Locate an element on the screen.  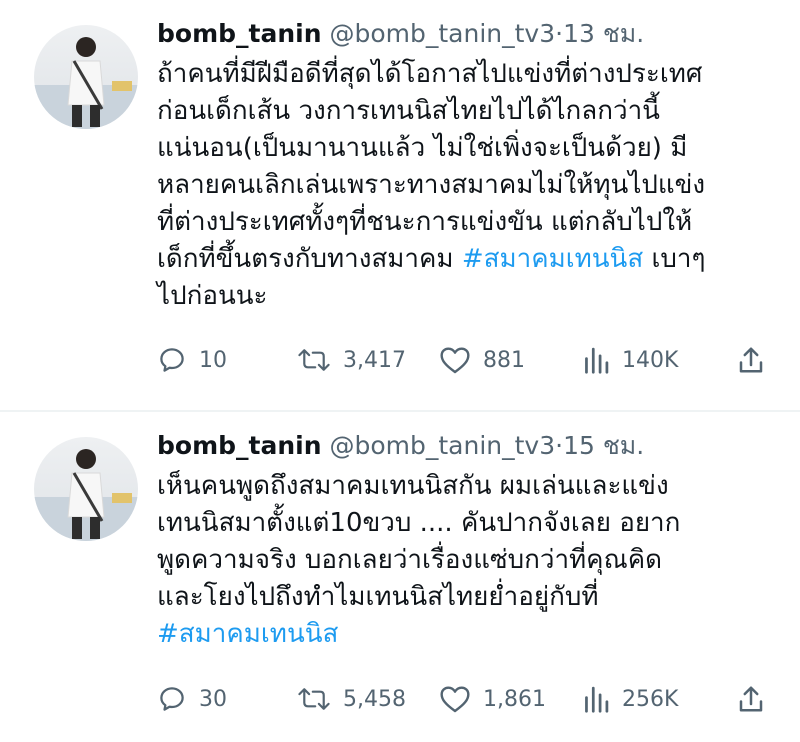
like-button: 881 is located at coordinates (482, 360).